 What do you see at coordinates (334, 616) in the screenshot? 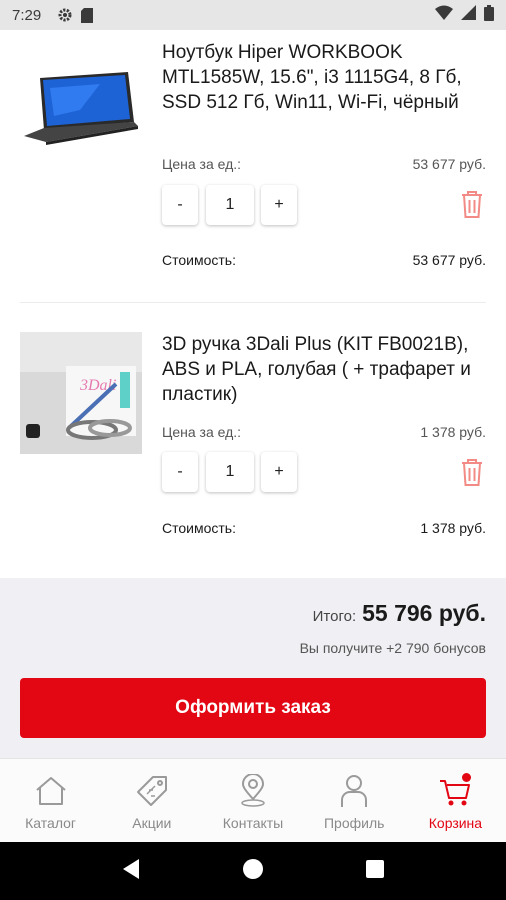
I see `total-label: Итого:` at bounding box center [334, 616].